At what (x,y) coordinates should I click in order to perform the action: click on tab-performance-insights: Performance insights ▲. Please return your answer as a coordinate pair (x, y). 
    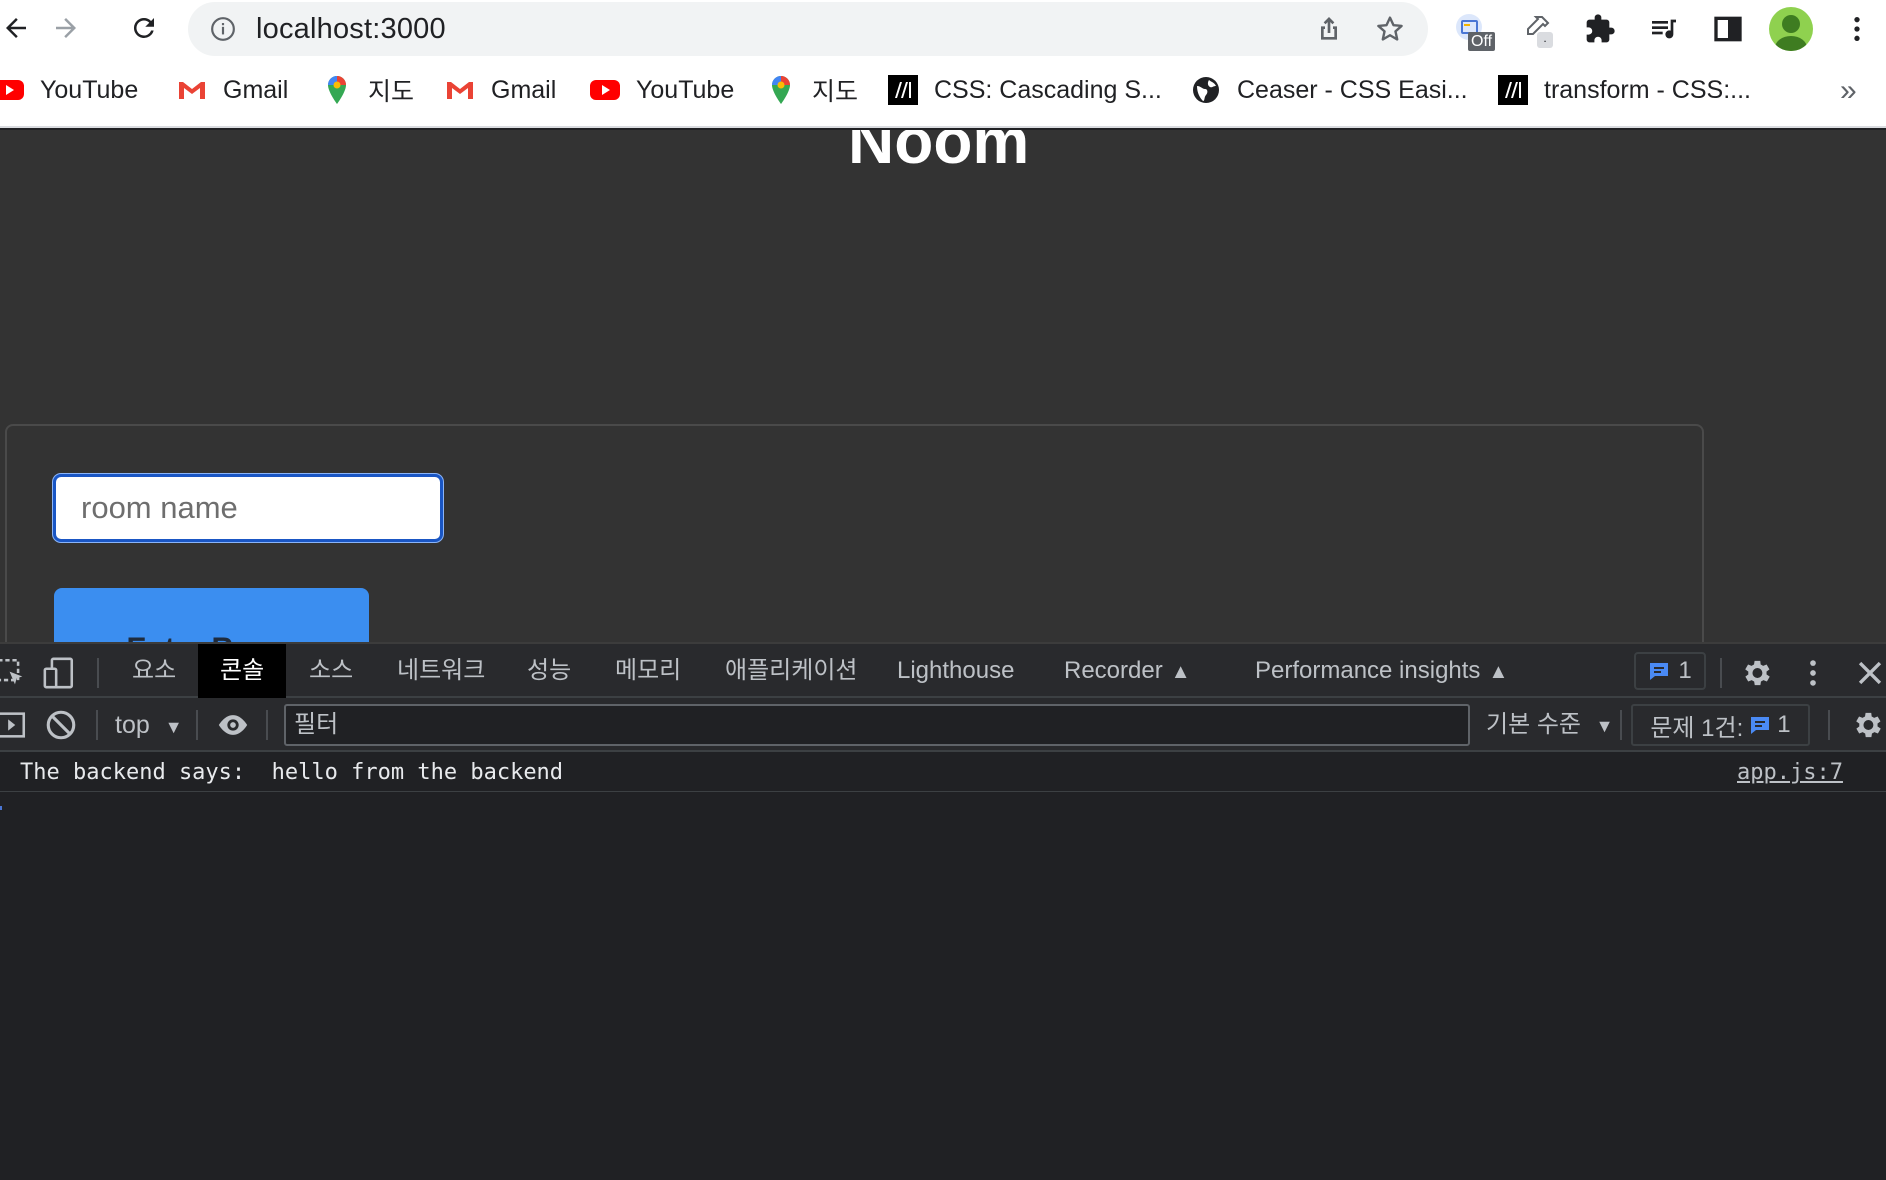
    Looking at the image, I should click on (1381, 671).